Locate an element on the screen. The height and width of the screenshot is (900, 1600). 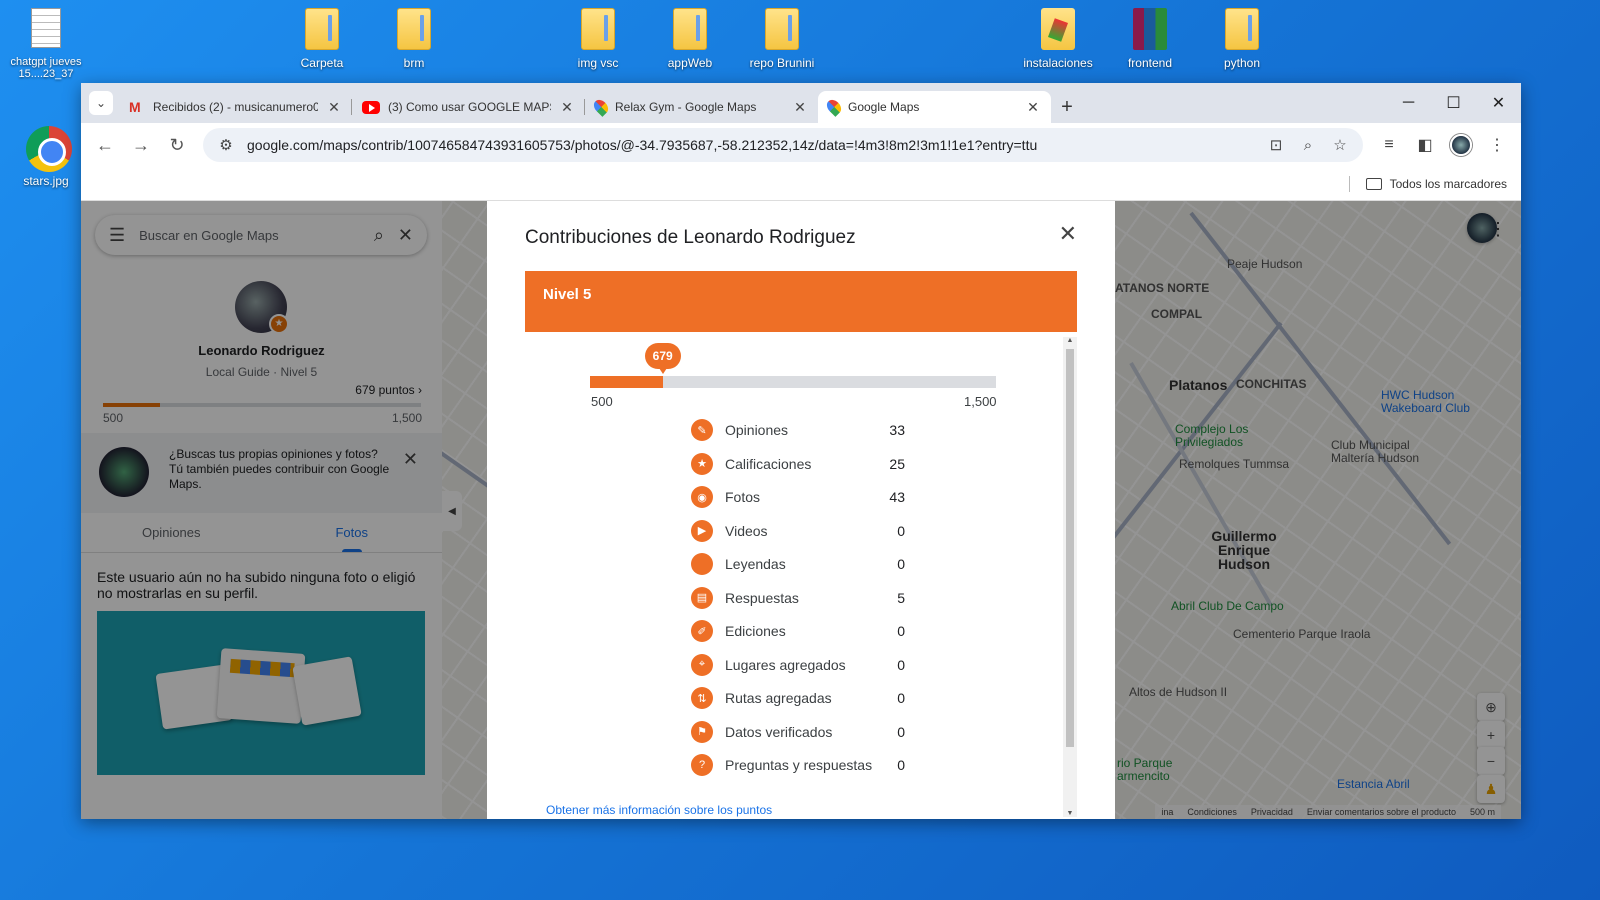
chrome-icon is located at coordinates (49, 149).